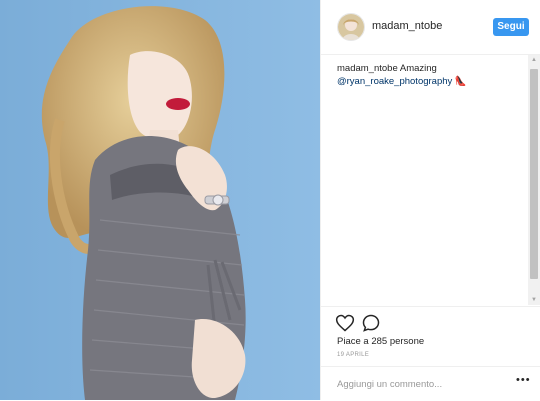 This screenshot has height=401, width=540. Describe the element at coordinates (412, 384) in the screenshot. I see `comment-input` at that location.